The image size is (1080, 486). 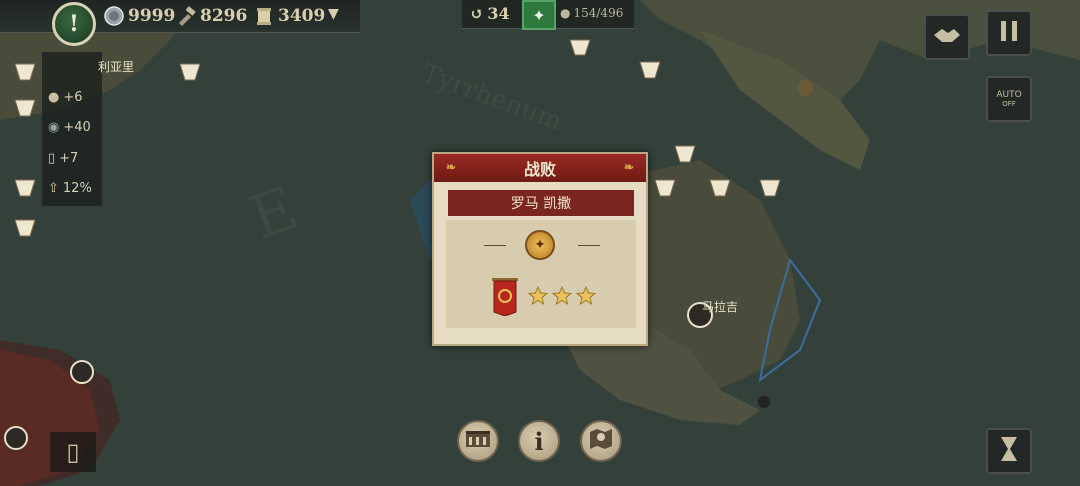 What do you see at coordinates (186, 16) in the screenshot?
I see `hammer-icon` at bounding box center [186, 16].